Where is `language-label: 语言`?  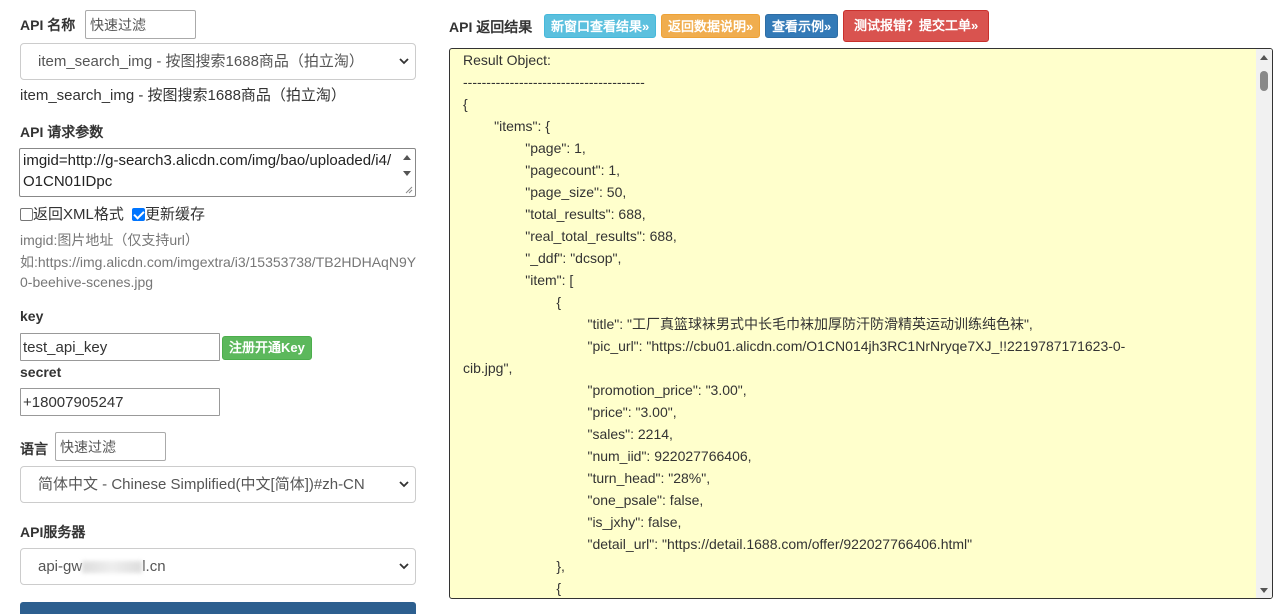 language-label: 语言 is located at coordinates (34, 449).